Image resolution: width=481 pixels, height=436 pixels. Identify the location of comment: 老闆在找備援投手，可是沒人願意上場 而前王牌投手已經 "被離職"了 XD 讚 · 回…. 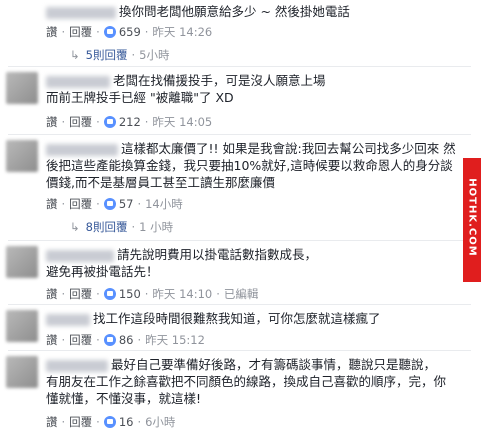
(231, 101).